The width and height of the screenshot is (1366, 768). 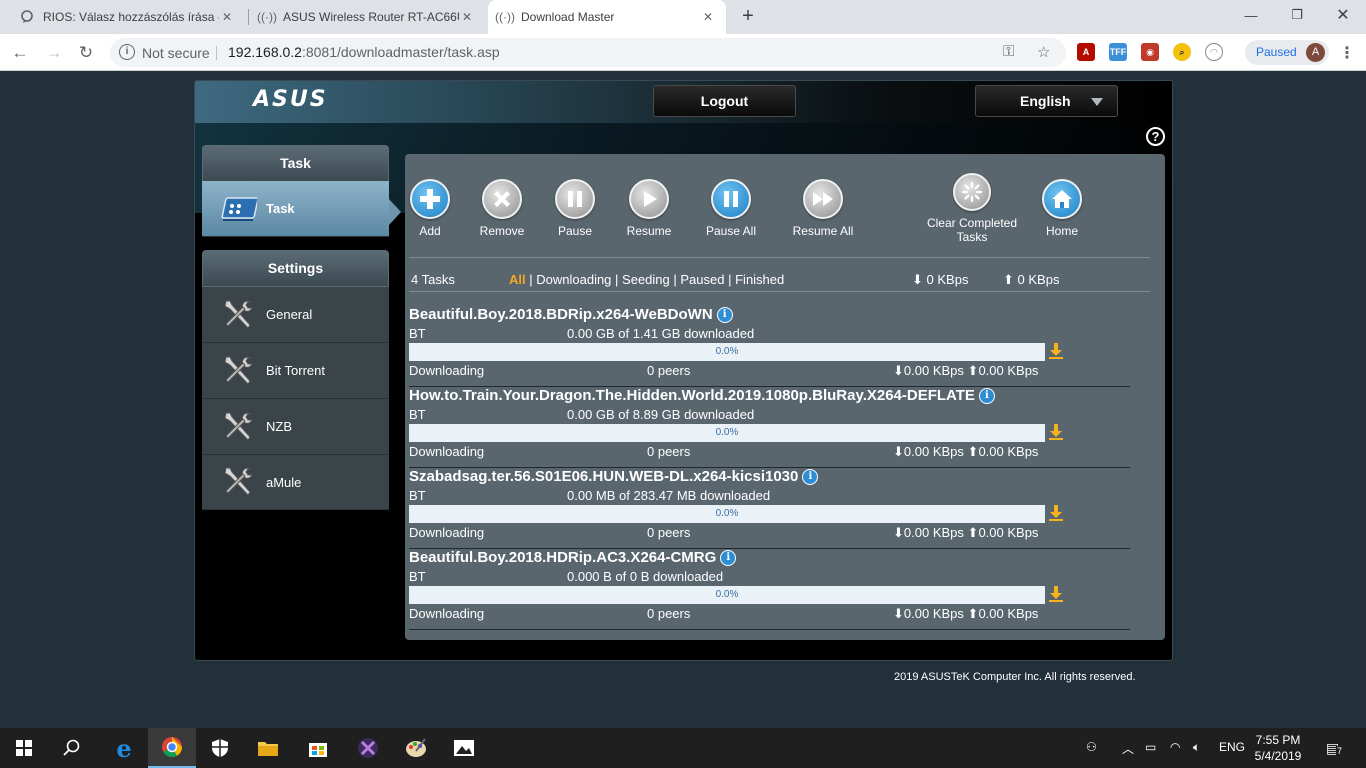 What do you see at coordinates (731, 199) in the screenshot?
I see `pause-all-icon` at bounding box center [731, 199].